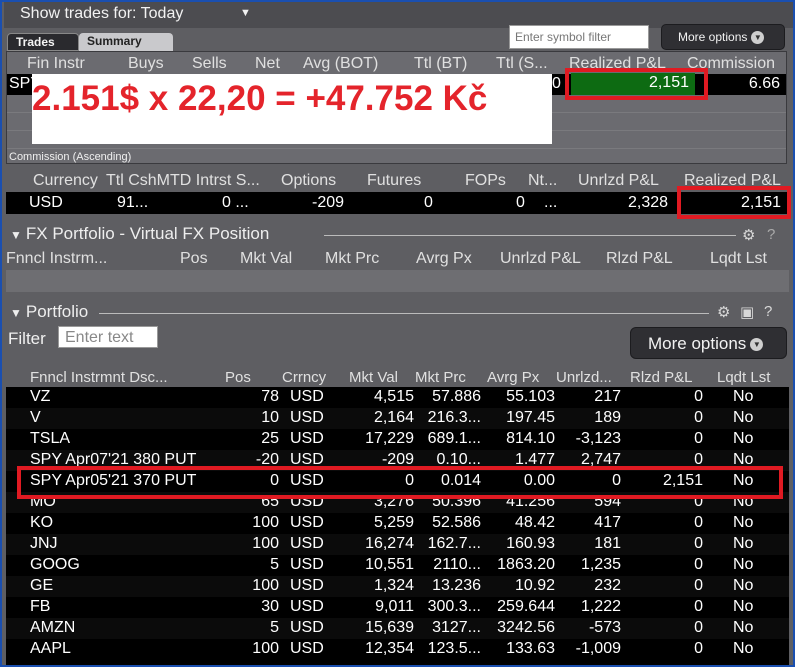 This screenshot has height=667, width=795. Describe the element at coordinates (661, 377) in the screenshot. I see `p-col-rlzd: Rlzd P&L` at that location.